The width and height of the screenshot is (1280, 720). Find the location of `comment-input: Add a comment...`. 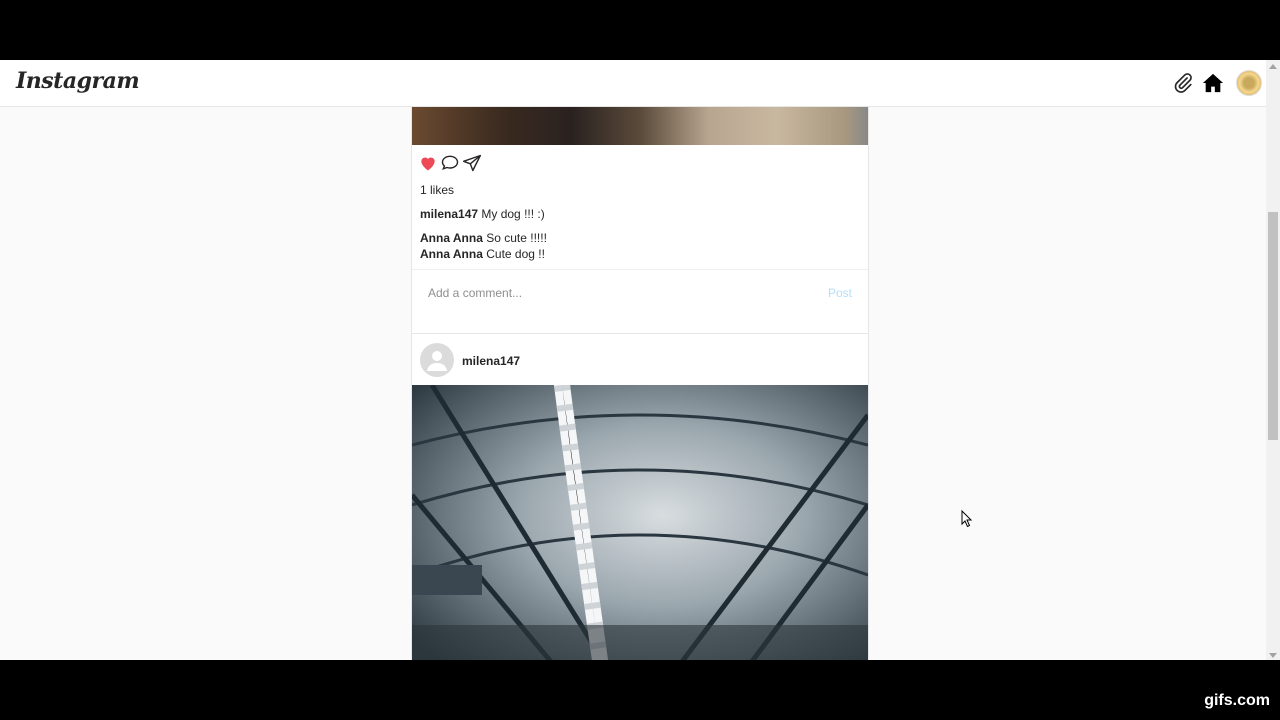

comment-input: Add a comment... is located at coordinates (475, 293).